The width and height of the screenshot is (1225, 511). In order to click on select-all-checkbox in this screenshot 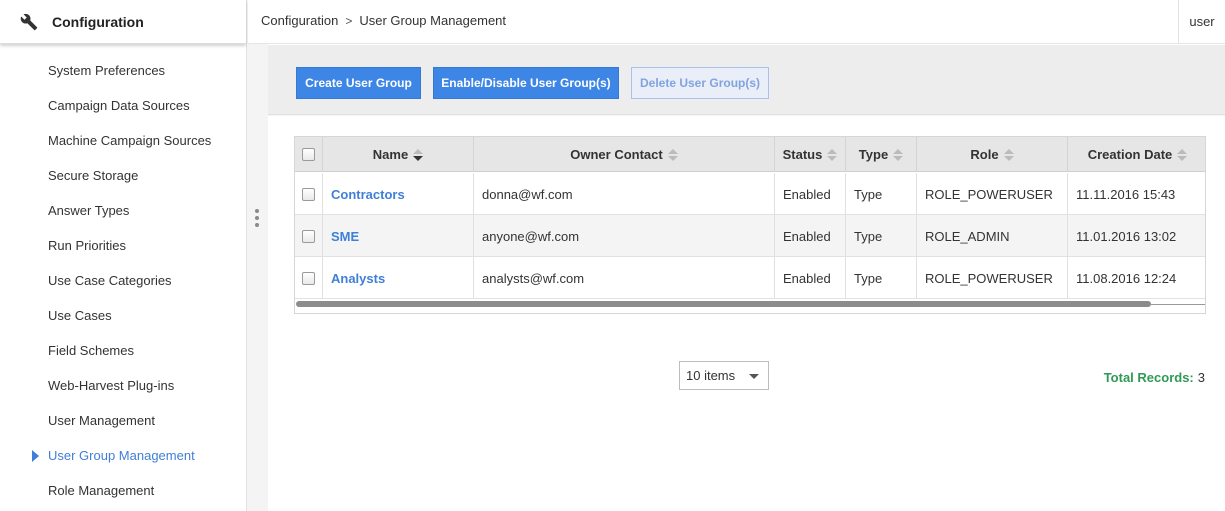, I will do `click(308, 154)`.